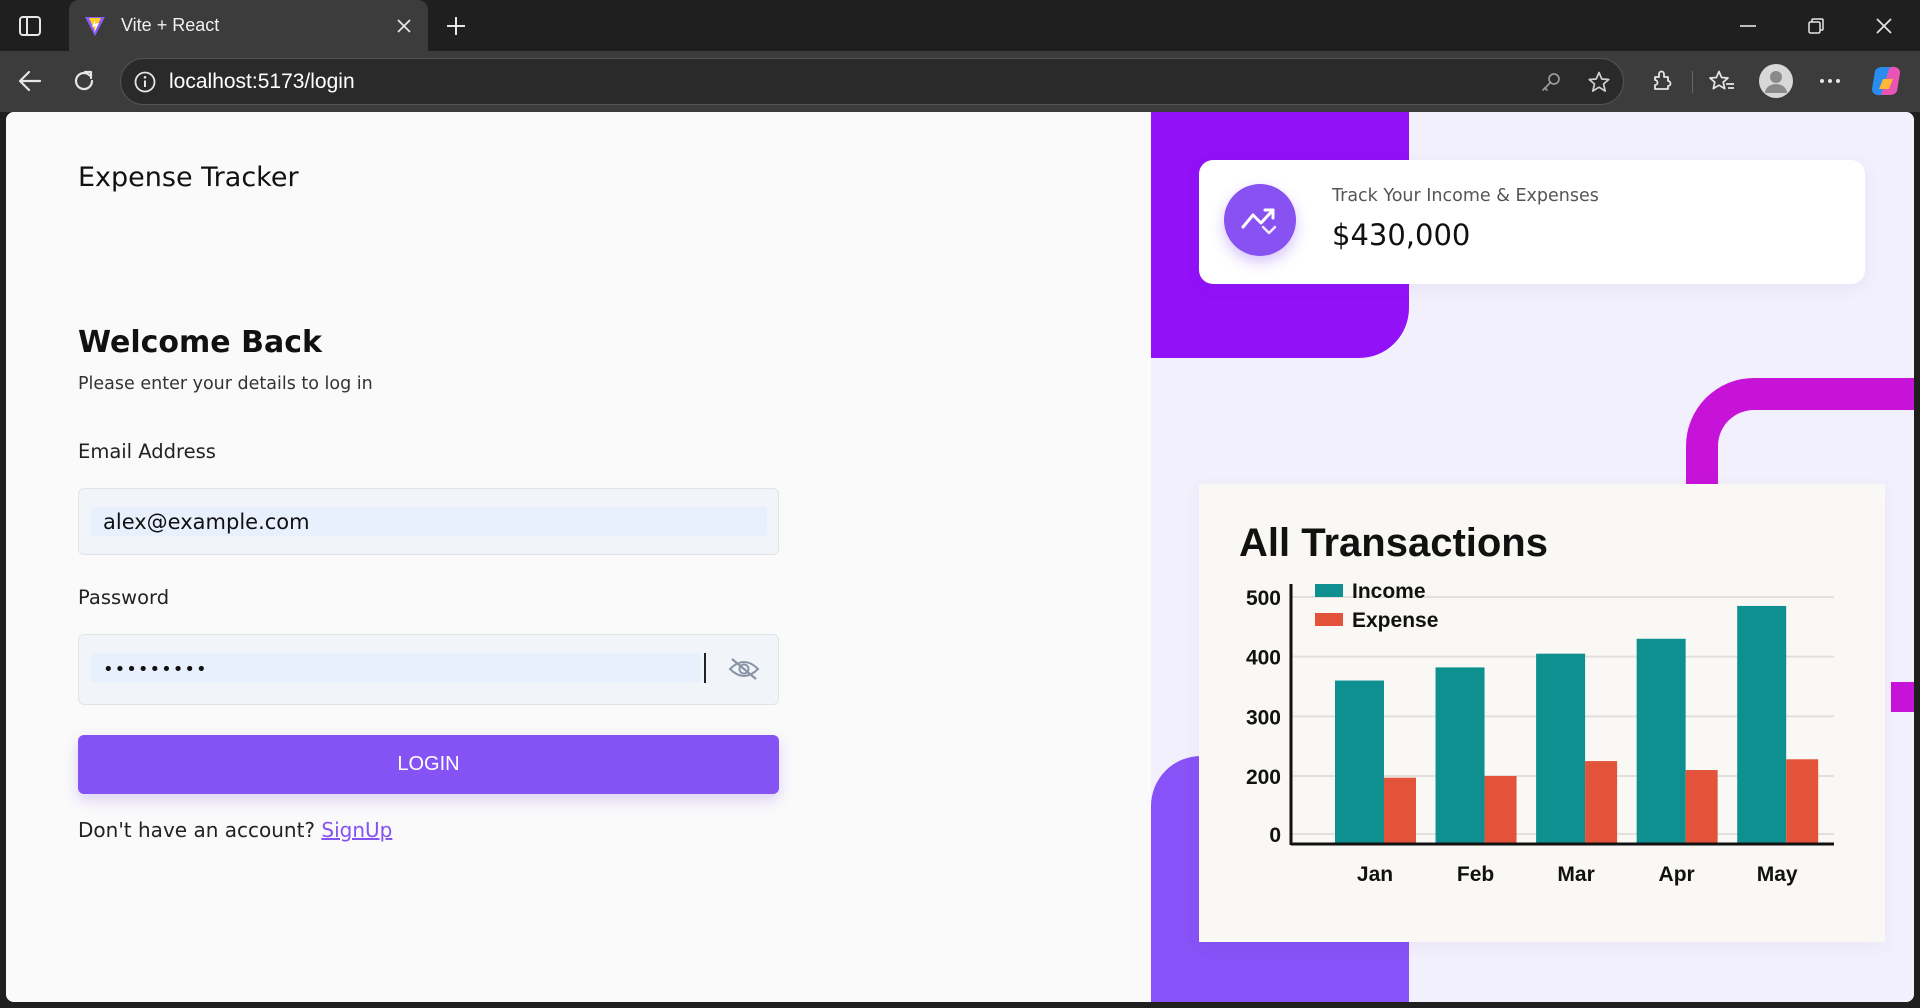 Image resolution: width=1920 pixels, height=1008 pixels. Describe the element at coordinates (1465, 196) in the screenshot. I see `stat-label: Track Your Income & Expenses` at that location.